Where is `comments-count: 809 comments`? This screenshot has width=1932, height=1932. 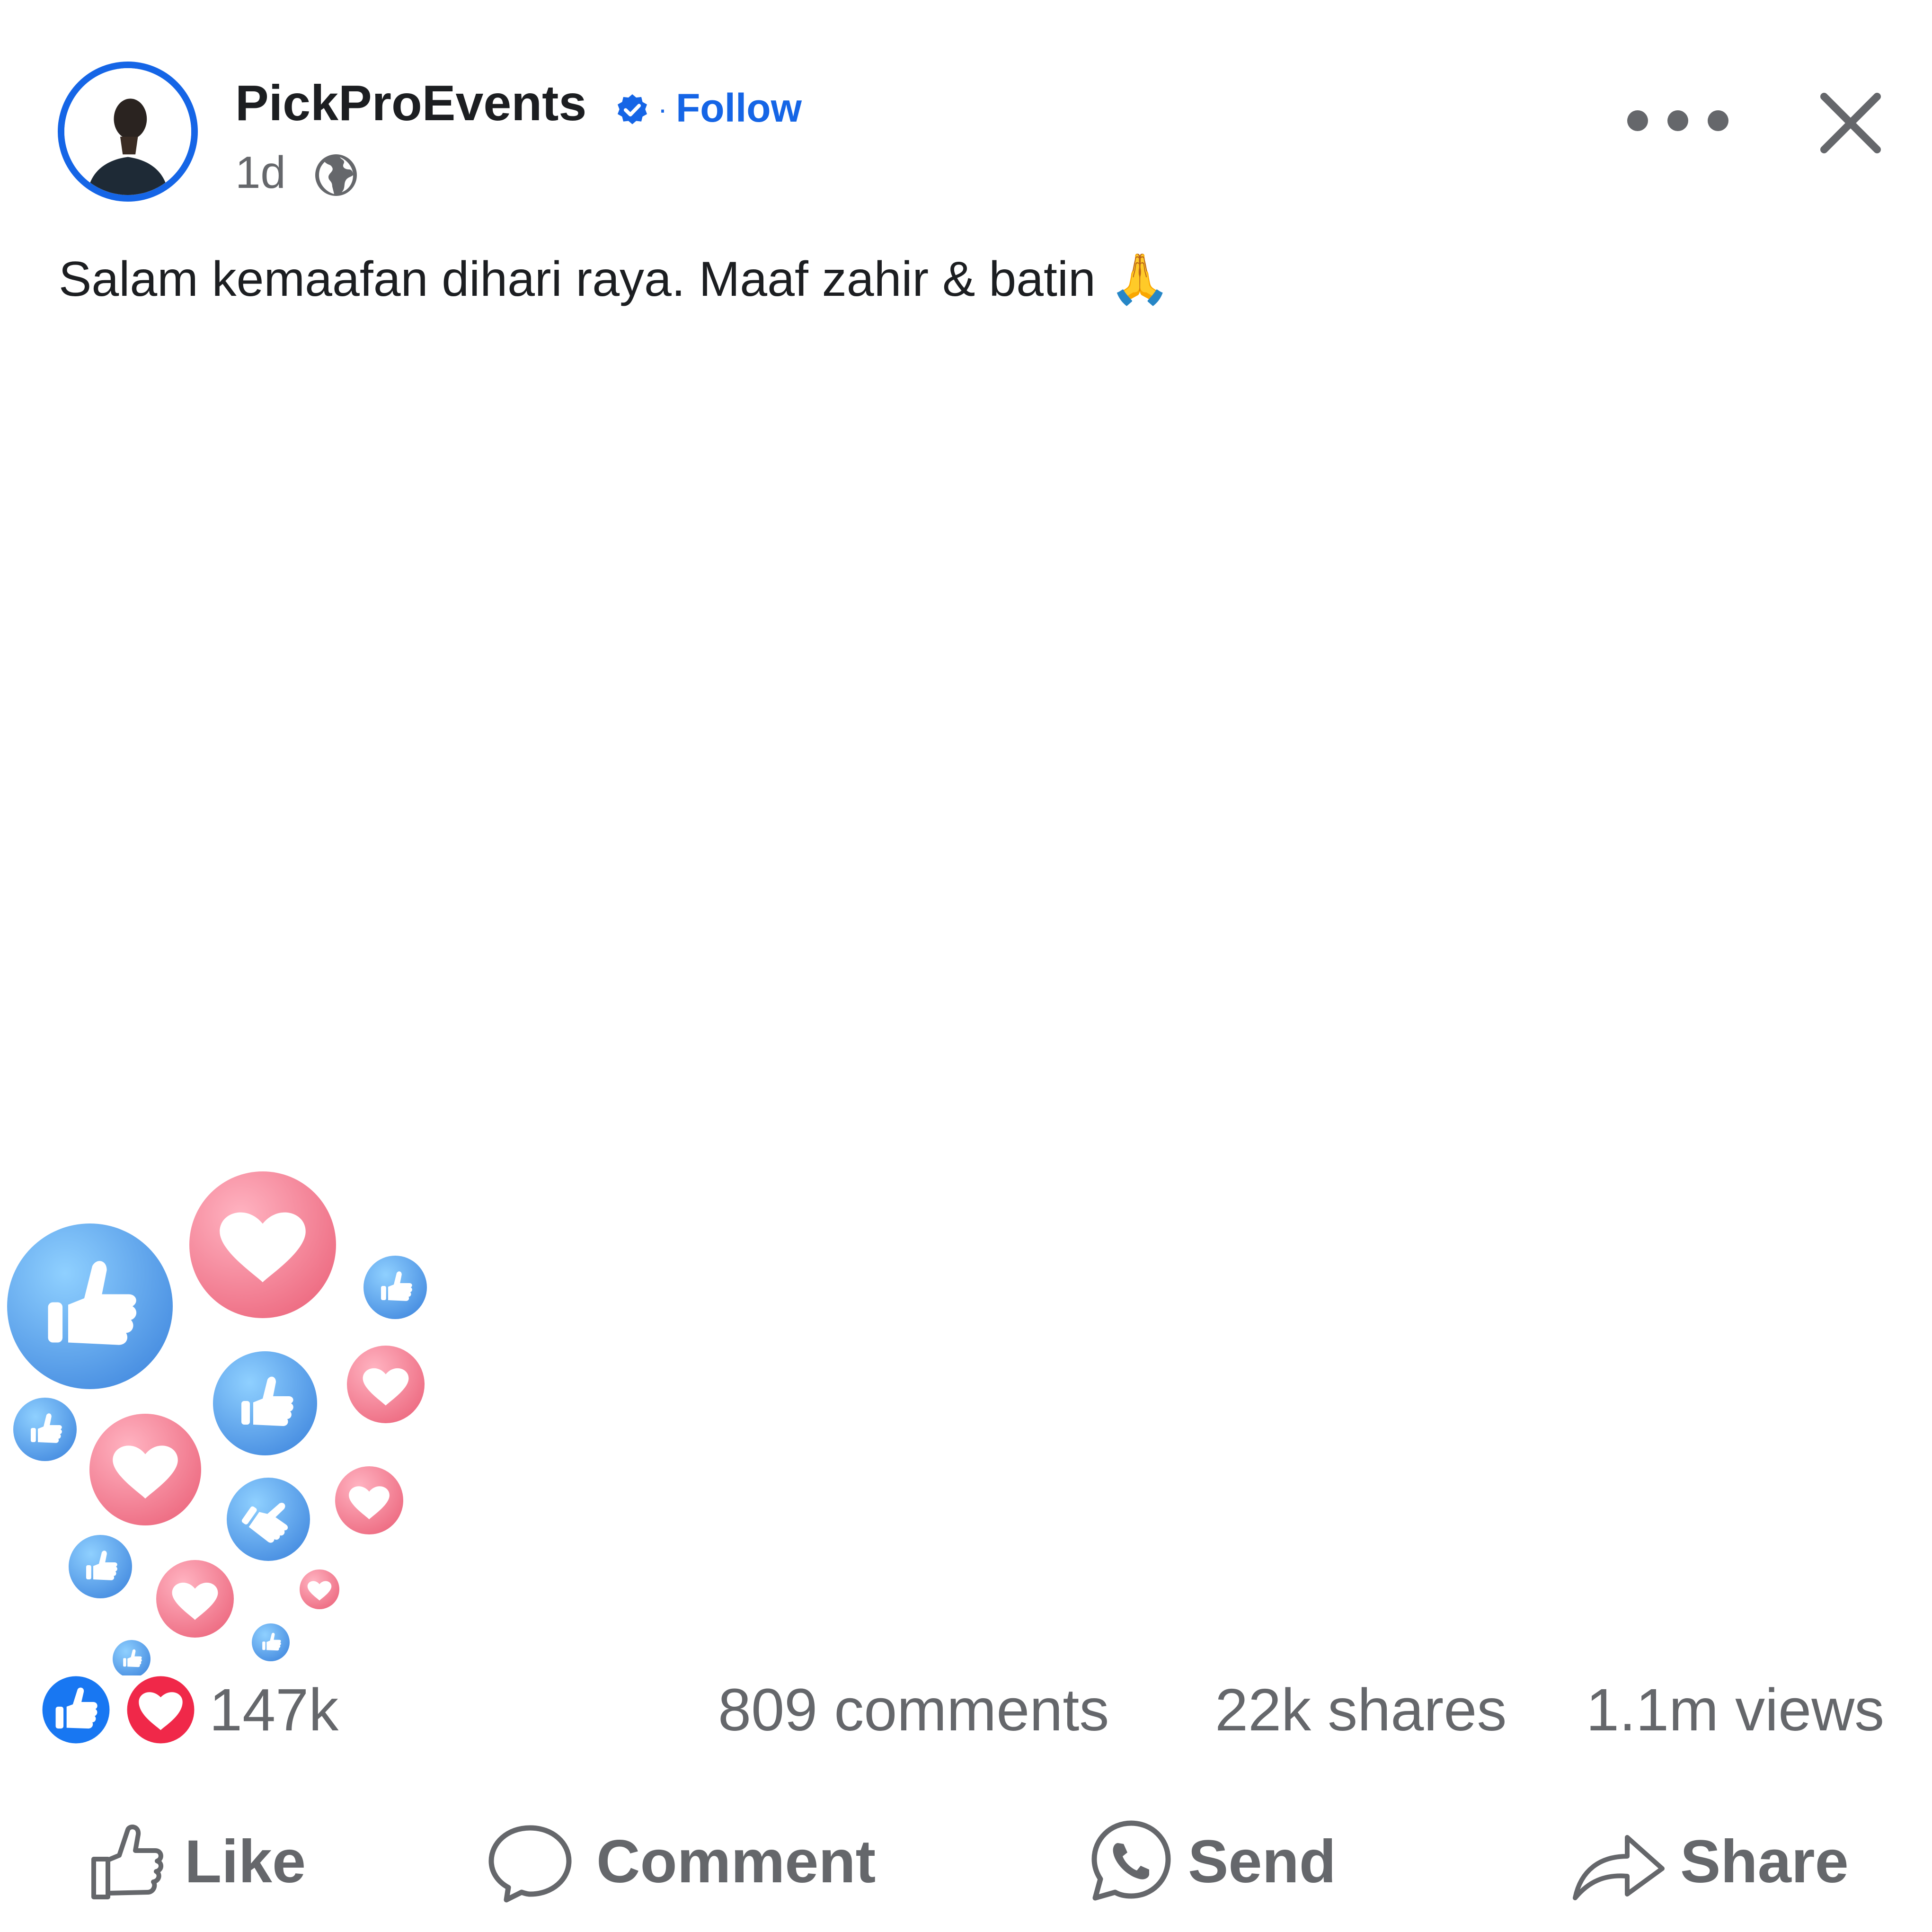 comments-count: 809 comments is located at coordinates (913, 1709).